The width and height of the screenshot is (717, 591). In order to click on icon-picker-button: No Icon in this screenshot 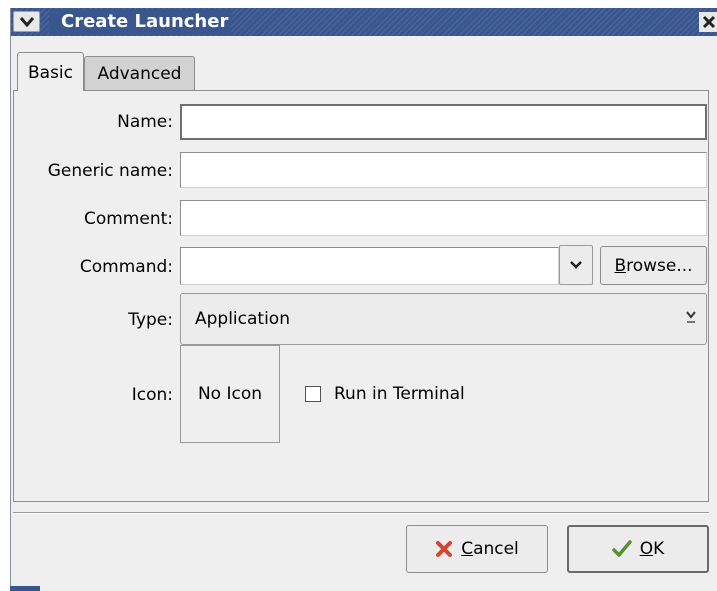, I will do `click(230, 394)`.